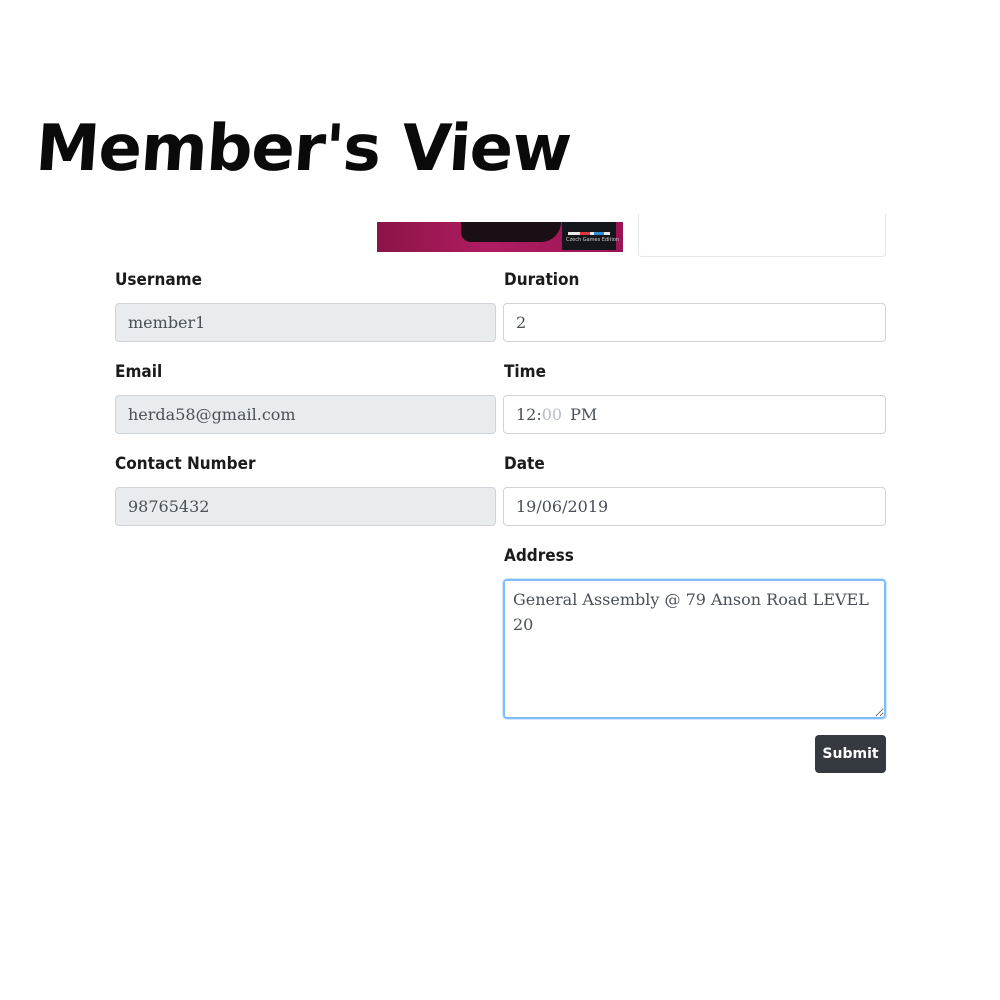  What do you see at coordinates (694, 414) in the screenshot?
I see `time-field: 12:00 PM` at bounding box center [694, 414].